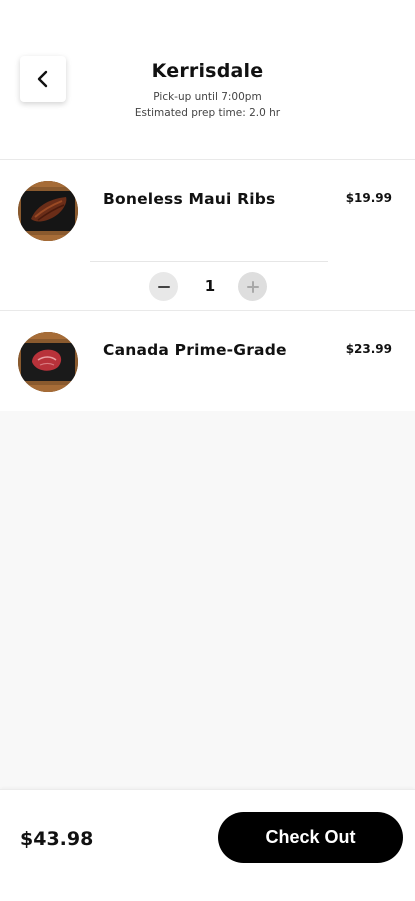 This screenshot has height=901, width=415. I want to click on pickup-time: Pick-up until 7:00pm, so click(207, 97).